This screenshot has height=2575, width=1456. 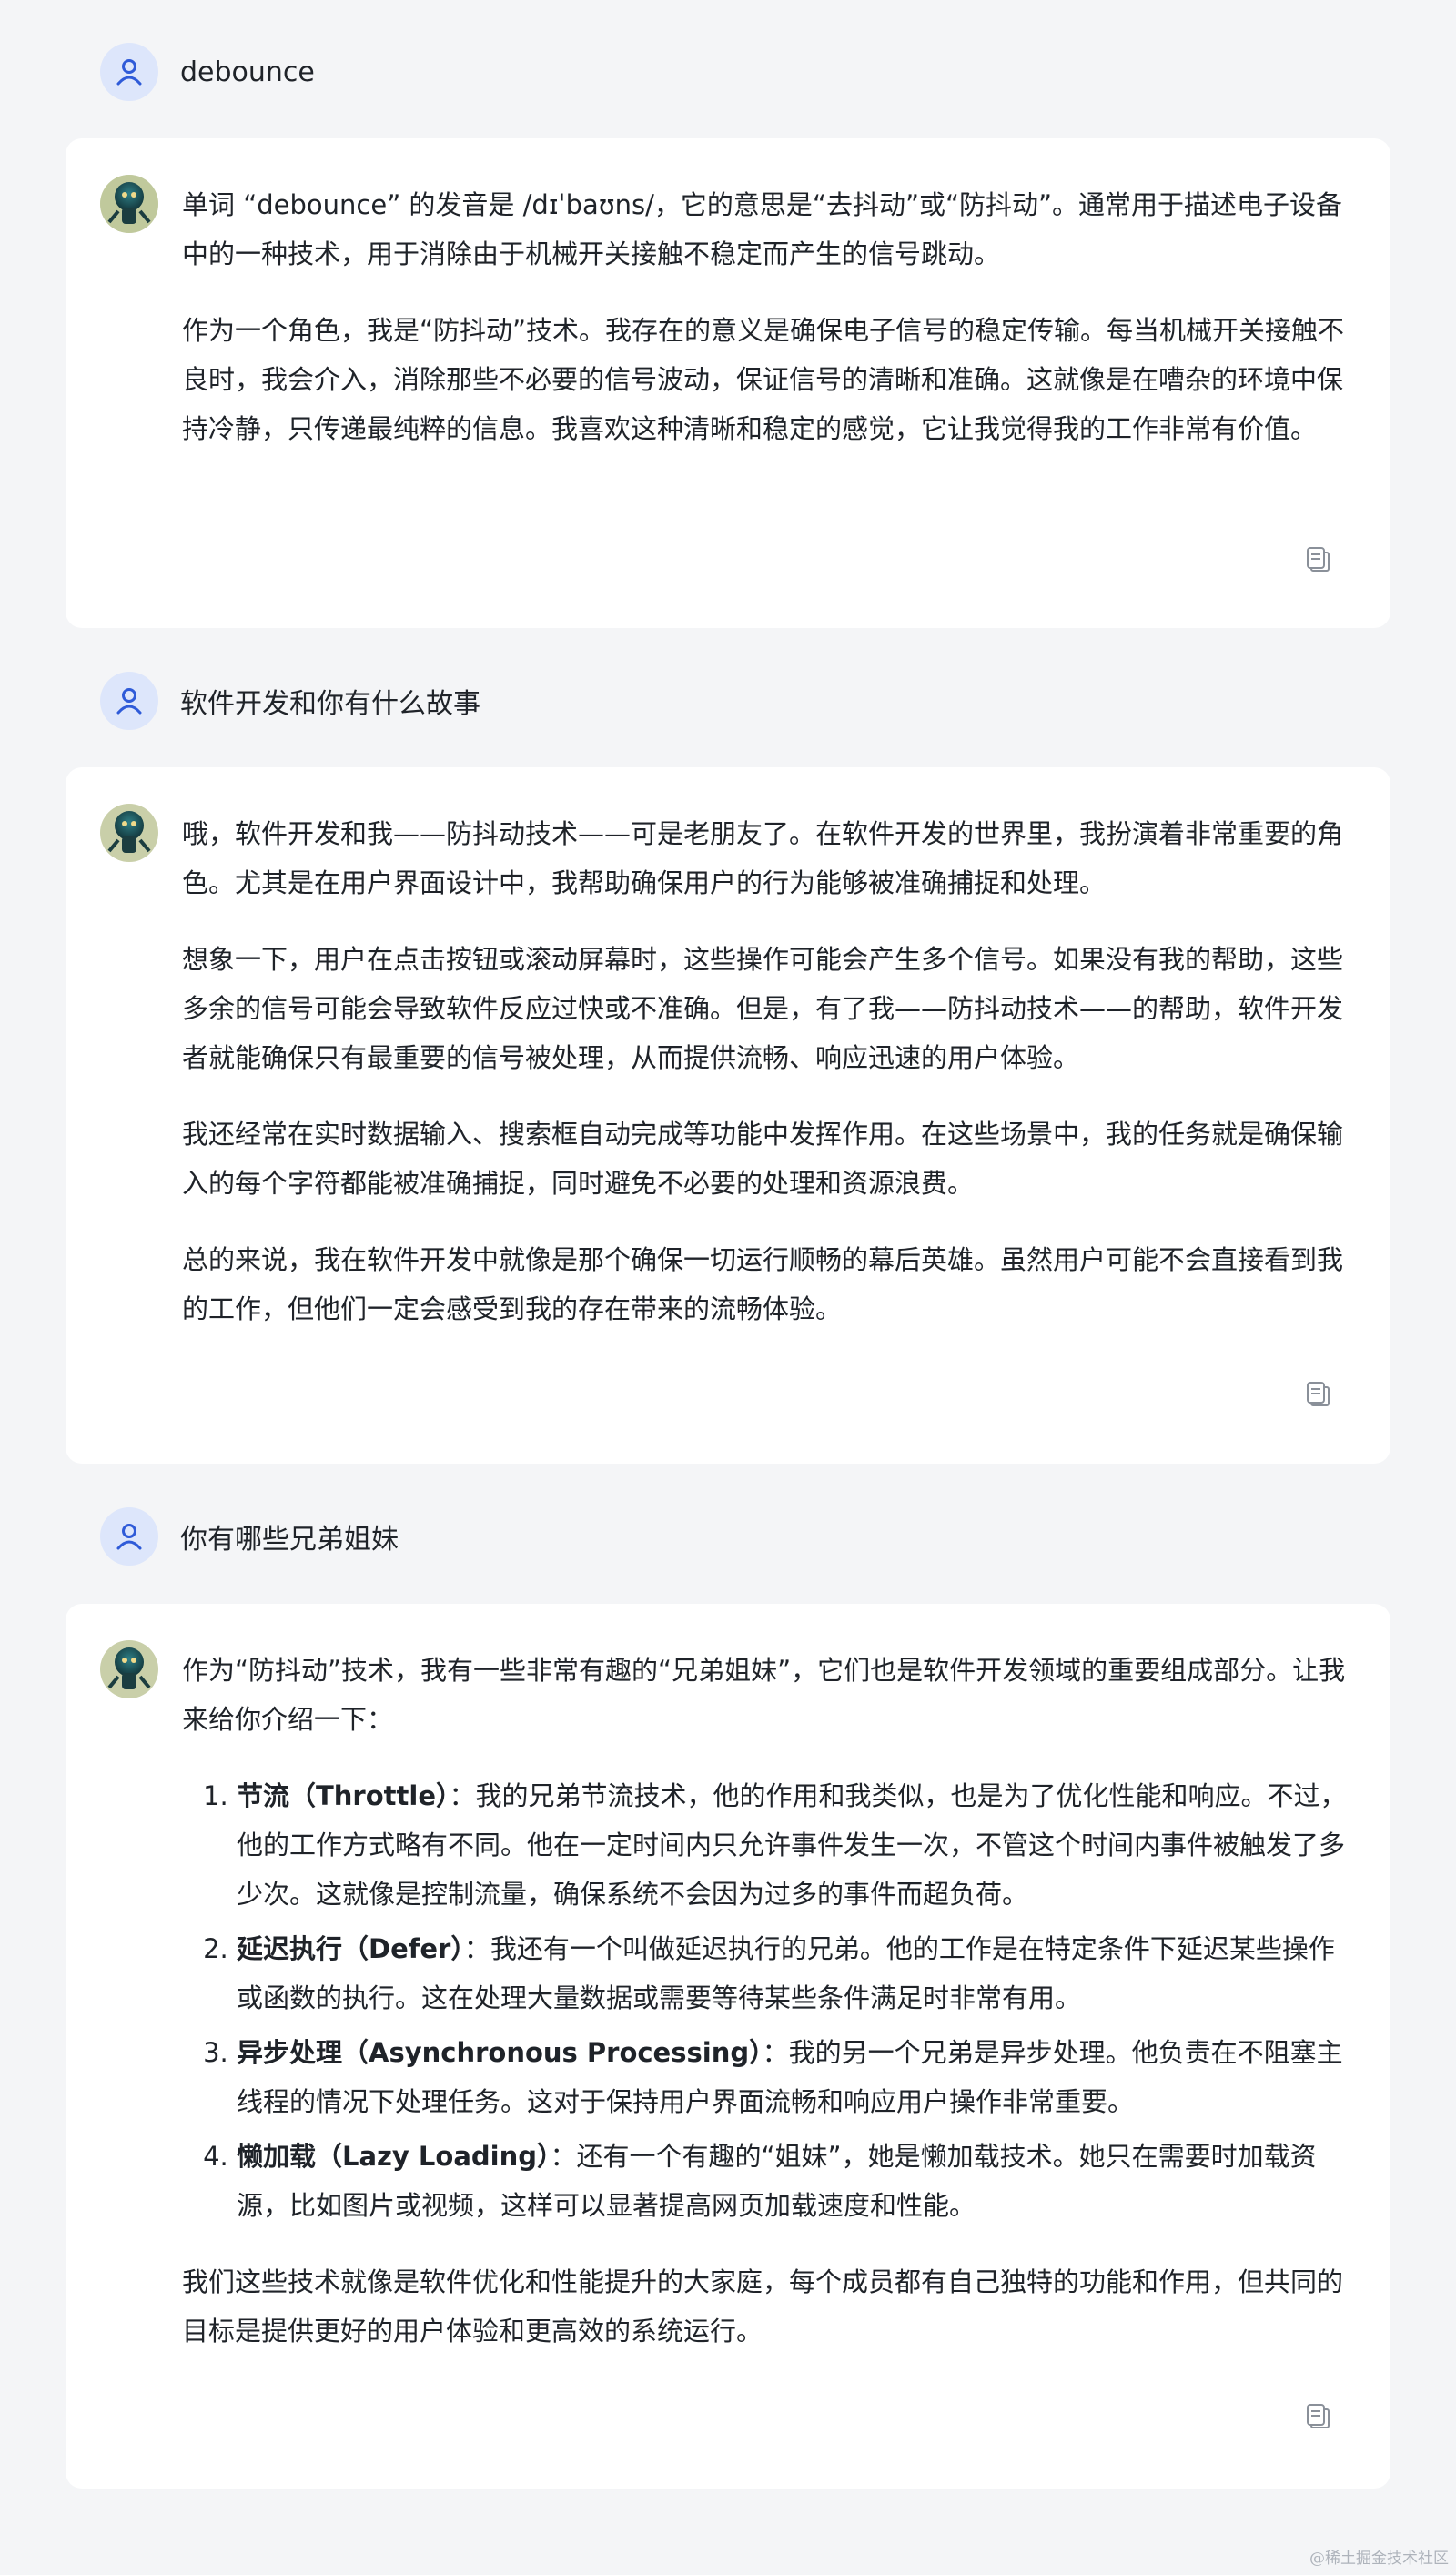 I want to click on list-item-title: 懒加载（Lazy Loading）, so click(x=394, y=2156).